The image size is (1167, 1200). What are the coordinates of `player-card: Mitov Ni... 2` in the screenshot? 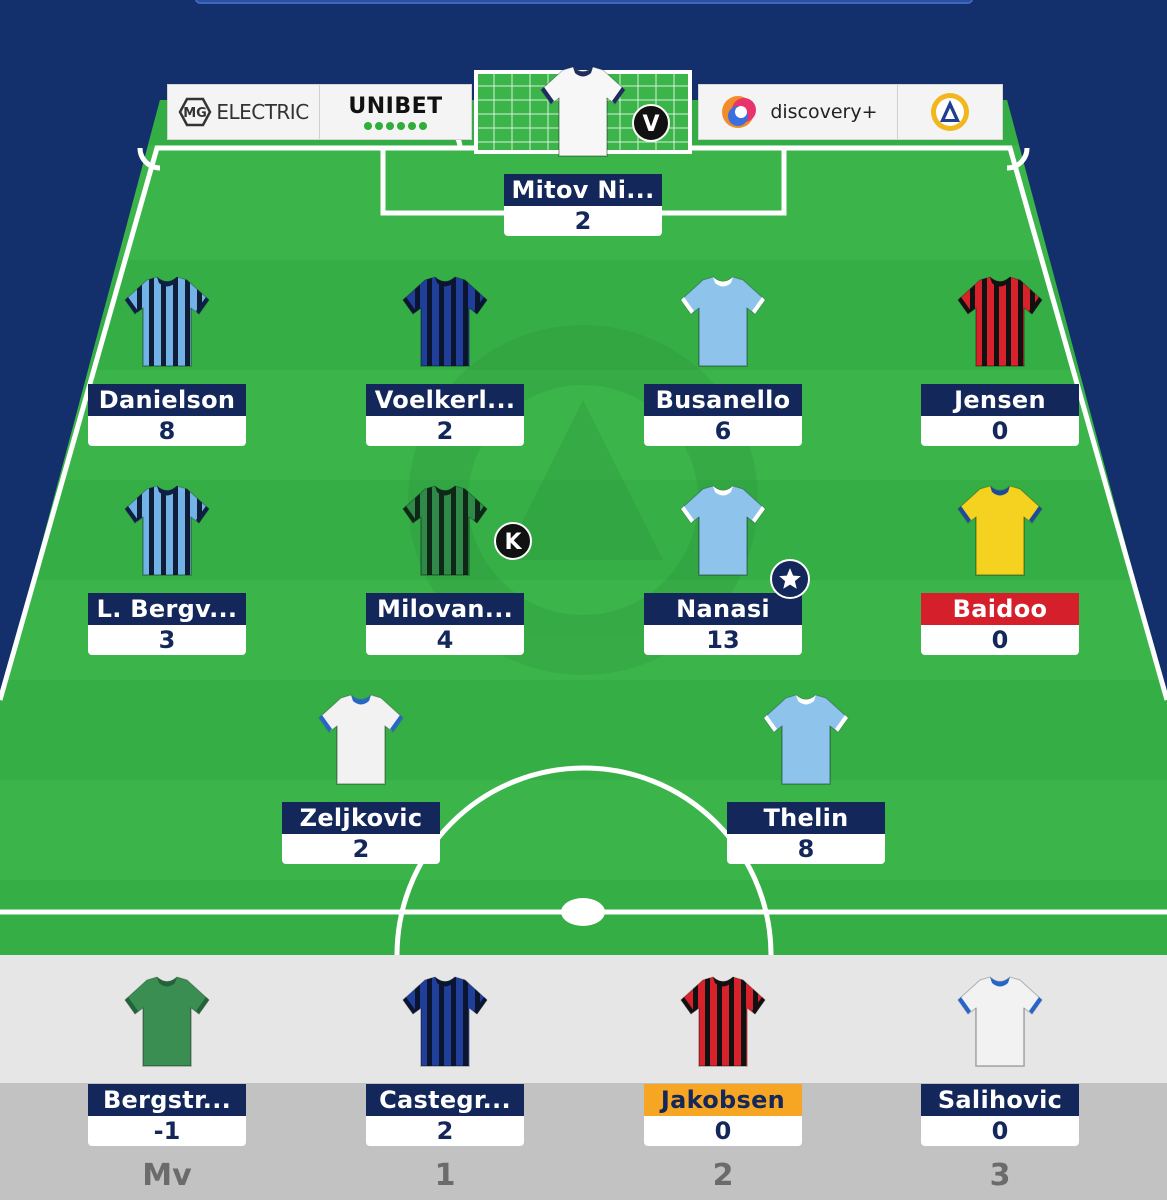 It's located at (583, 149).